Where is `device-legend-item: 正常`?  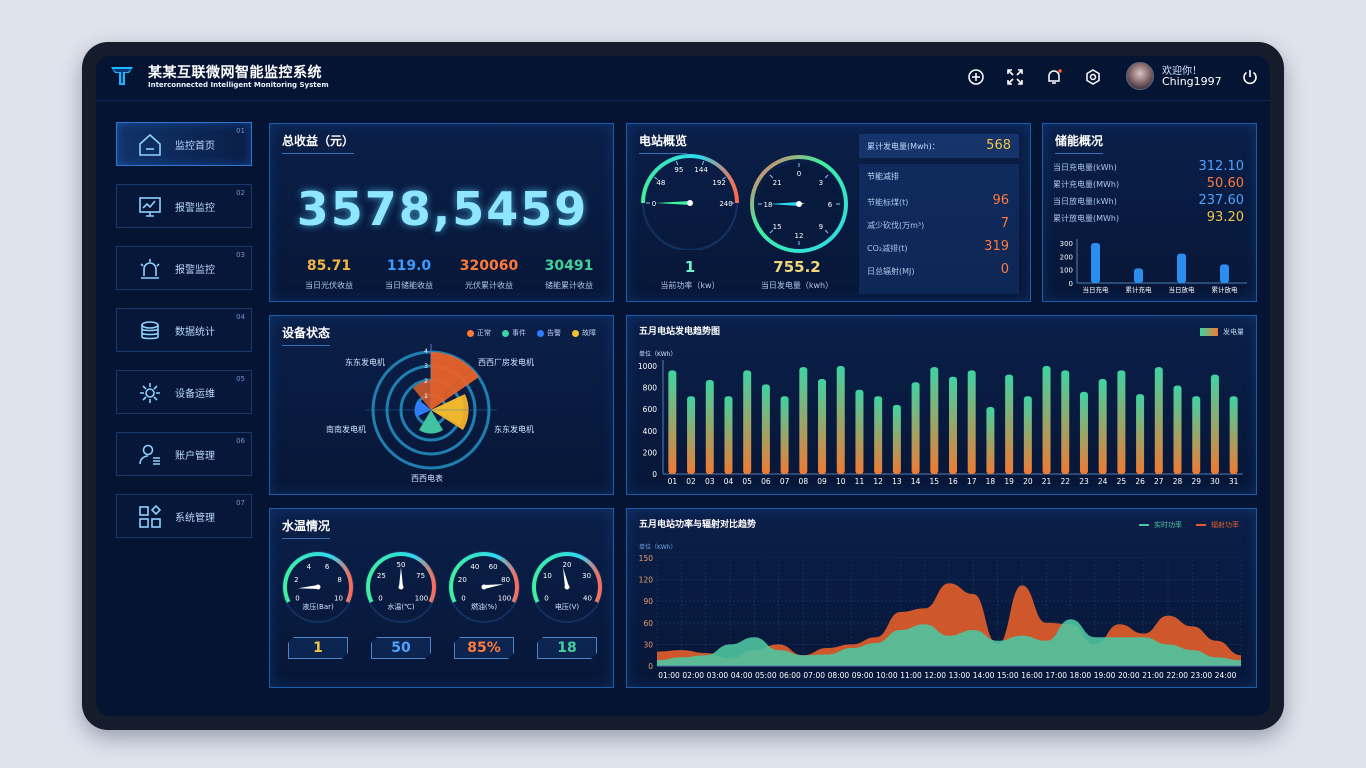
device-legend-item: 正常 is located at coordinates (479, 333).